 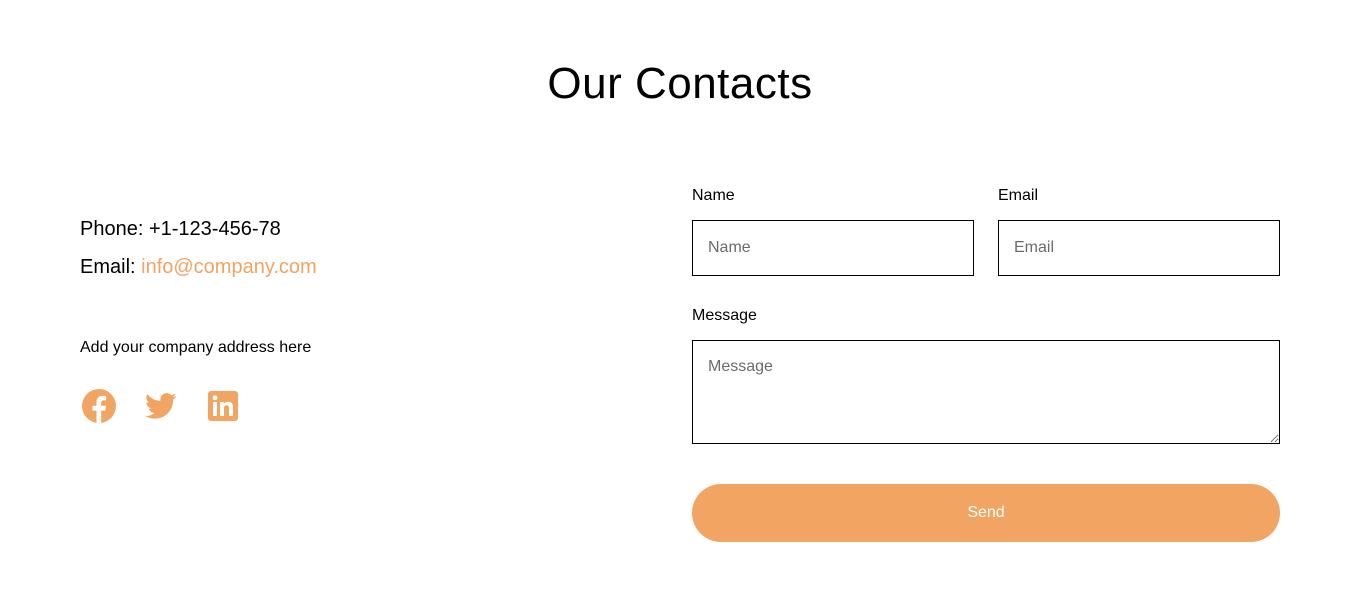 I want to click on twitter-icon, so click(x=161, y=406).